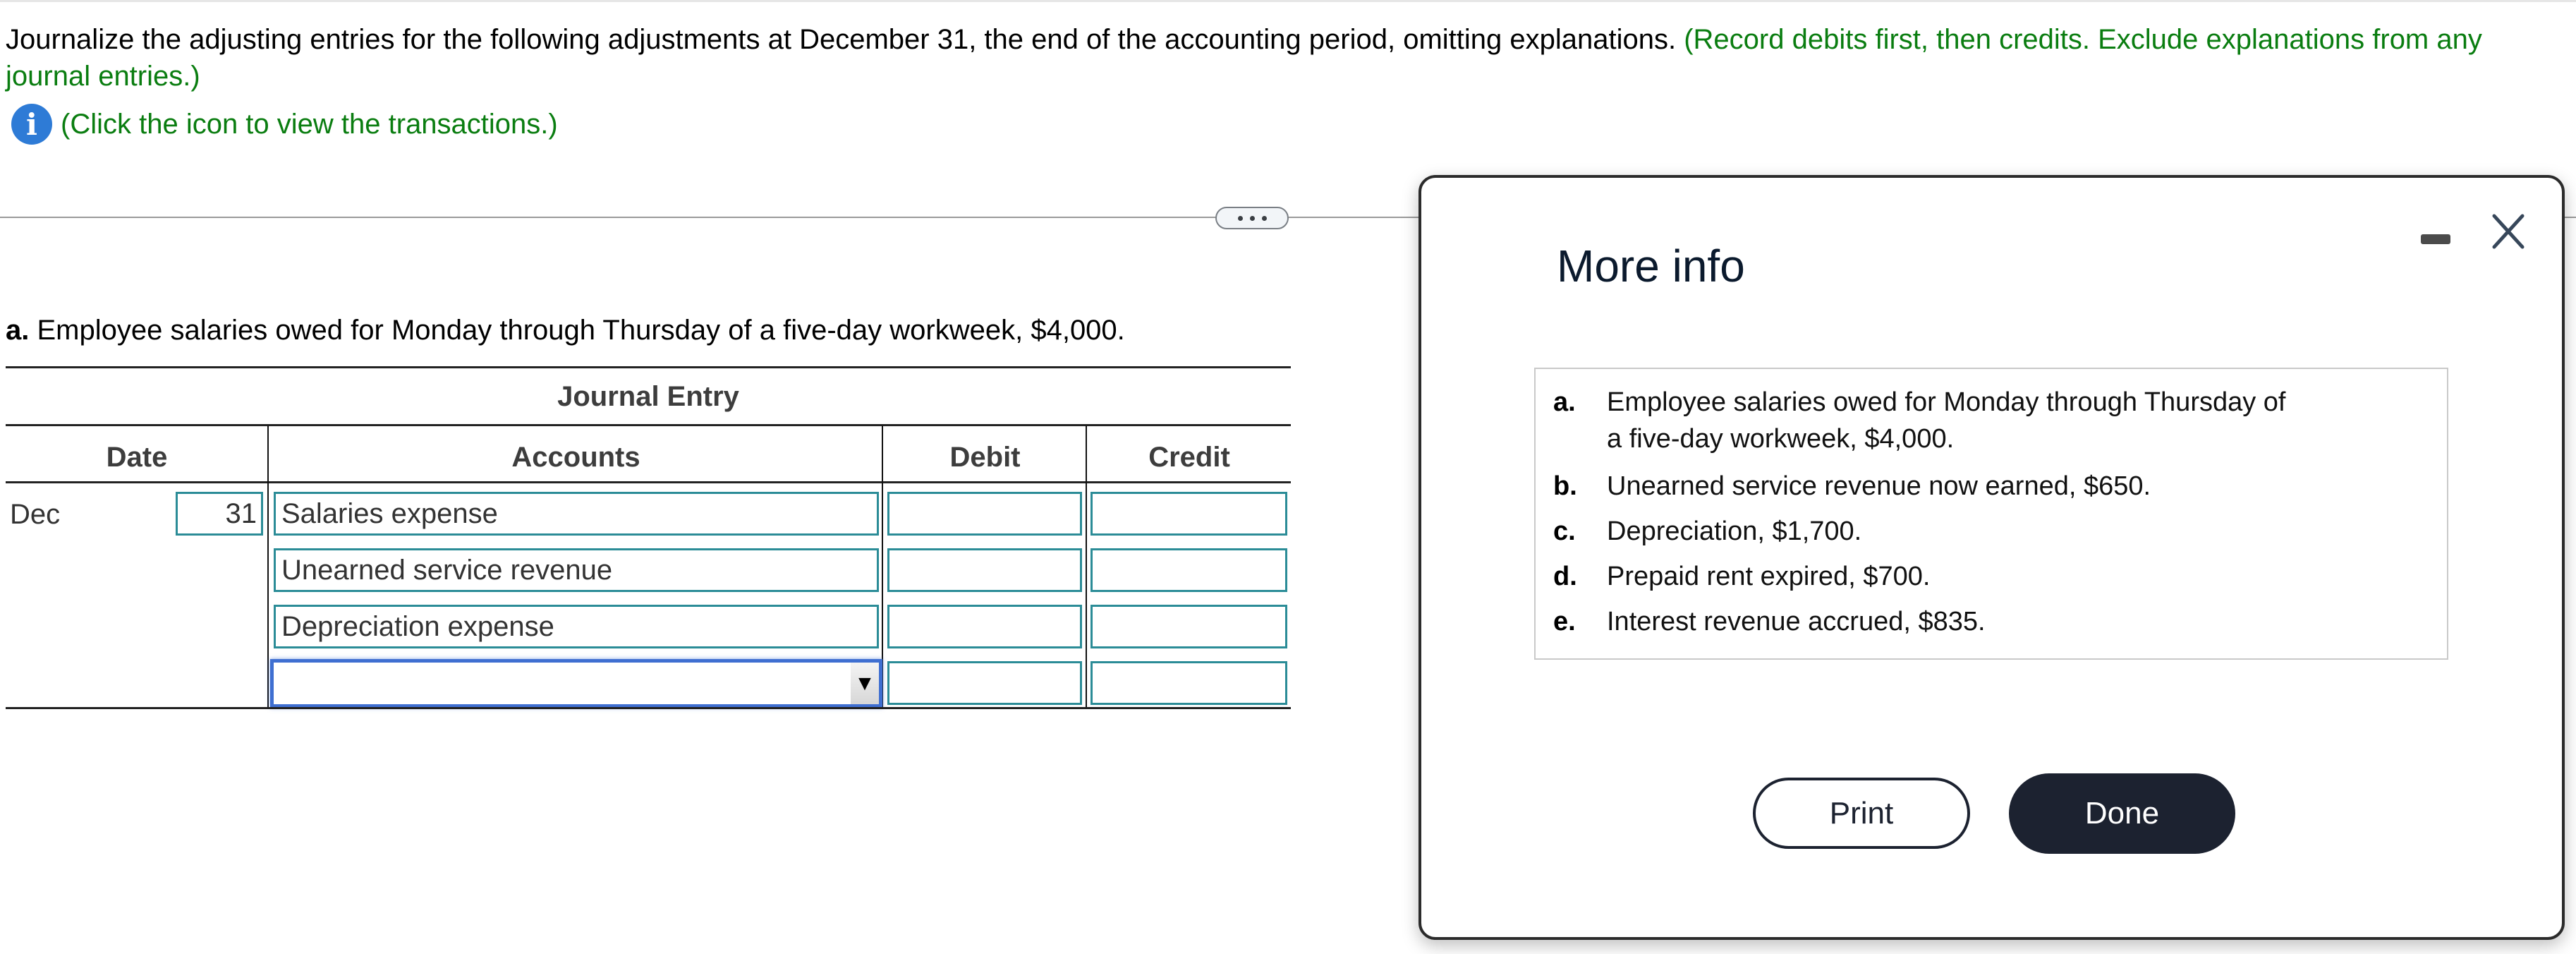 Image resolution: width=2576 pixels, height=954 pixels. I want to click on list-item-label: a., so click(1565, 402).